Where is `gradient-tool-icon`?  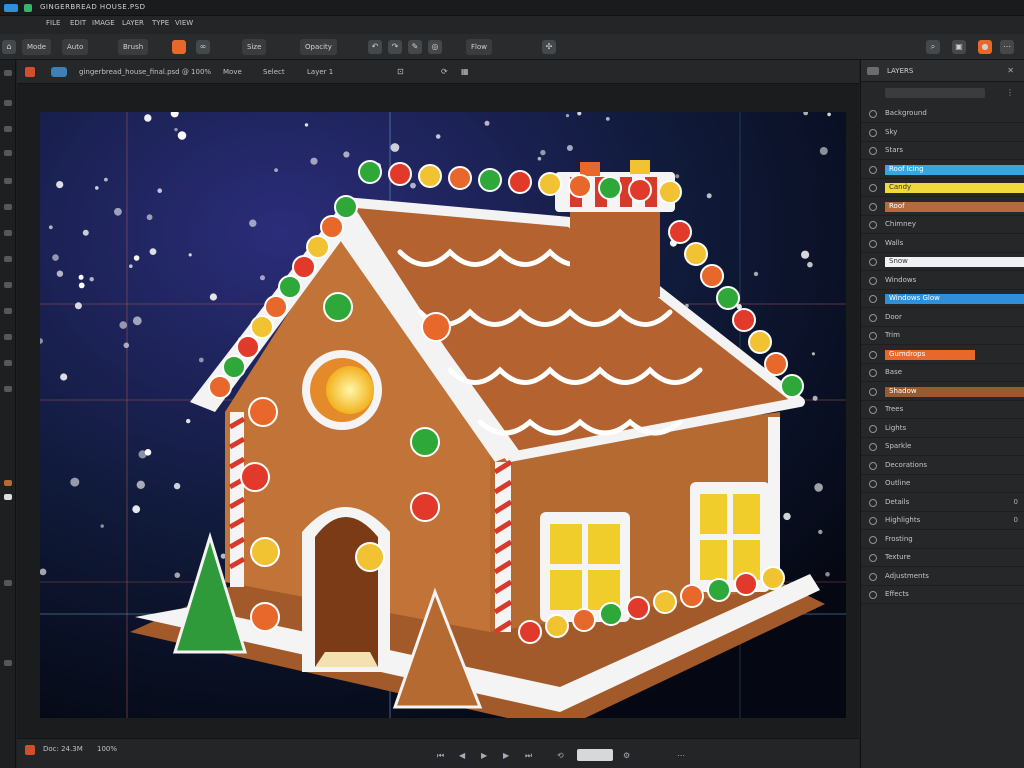
gradient-tool-icon is located at coordinates (8, 259).